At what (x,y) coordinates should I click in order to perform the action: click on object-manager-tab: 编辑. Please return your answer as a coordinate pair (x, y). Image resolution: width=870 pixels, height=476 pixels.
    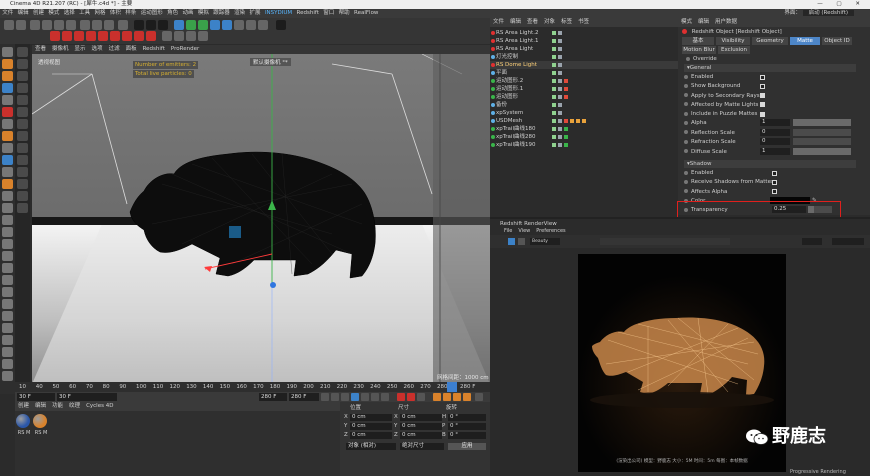
    Looking at the image, I should click on (515, 22).